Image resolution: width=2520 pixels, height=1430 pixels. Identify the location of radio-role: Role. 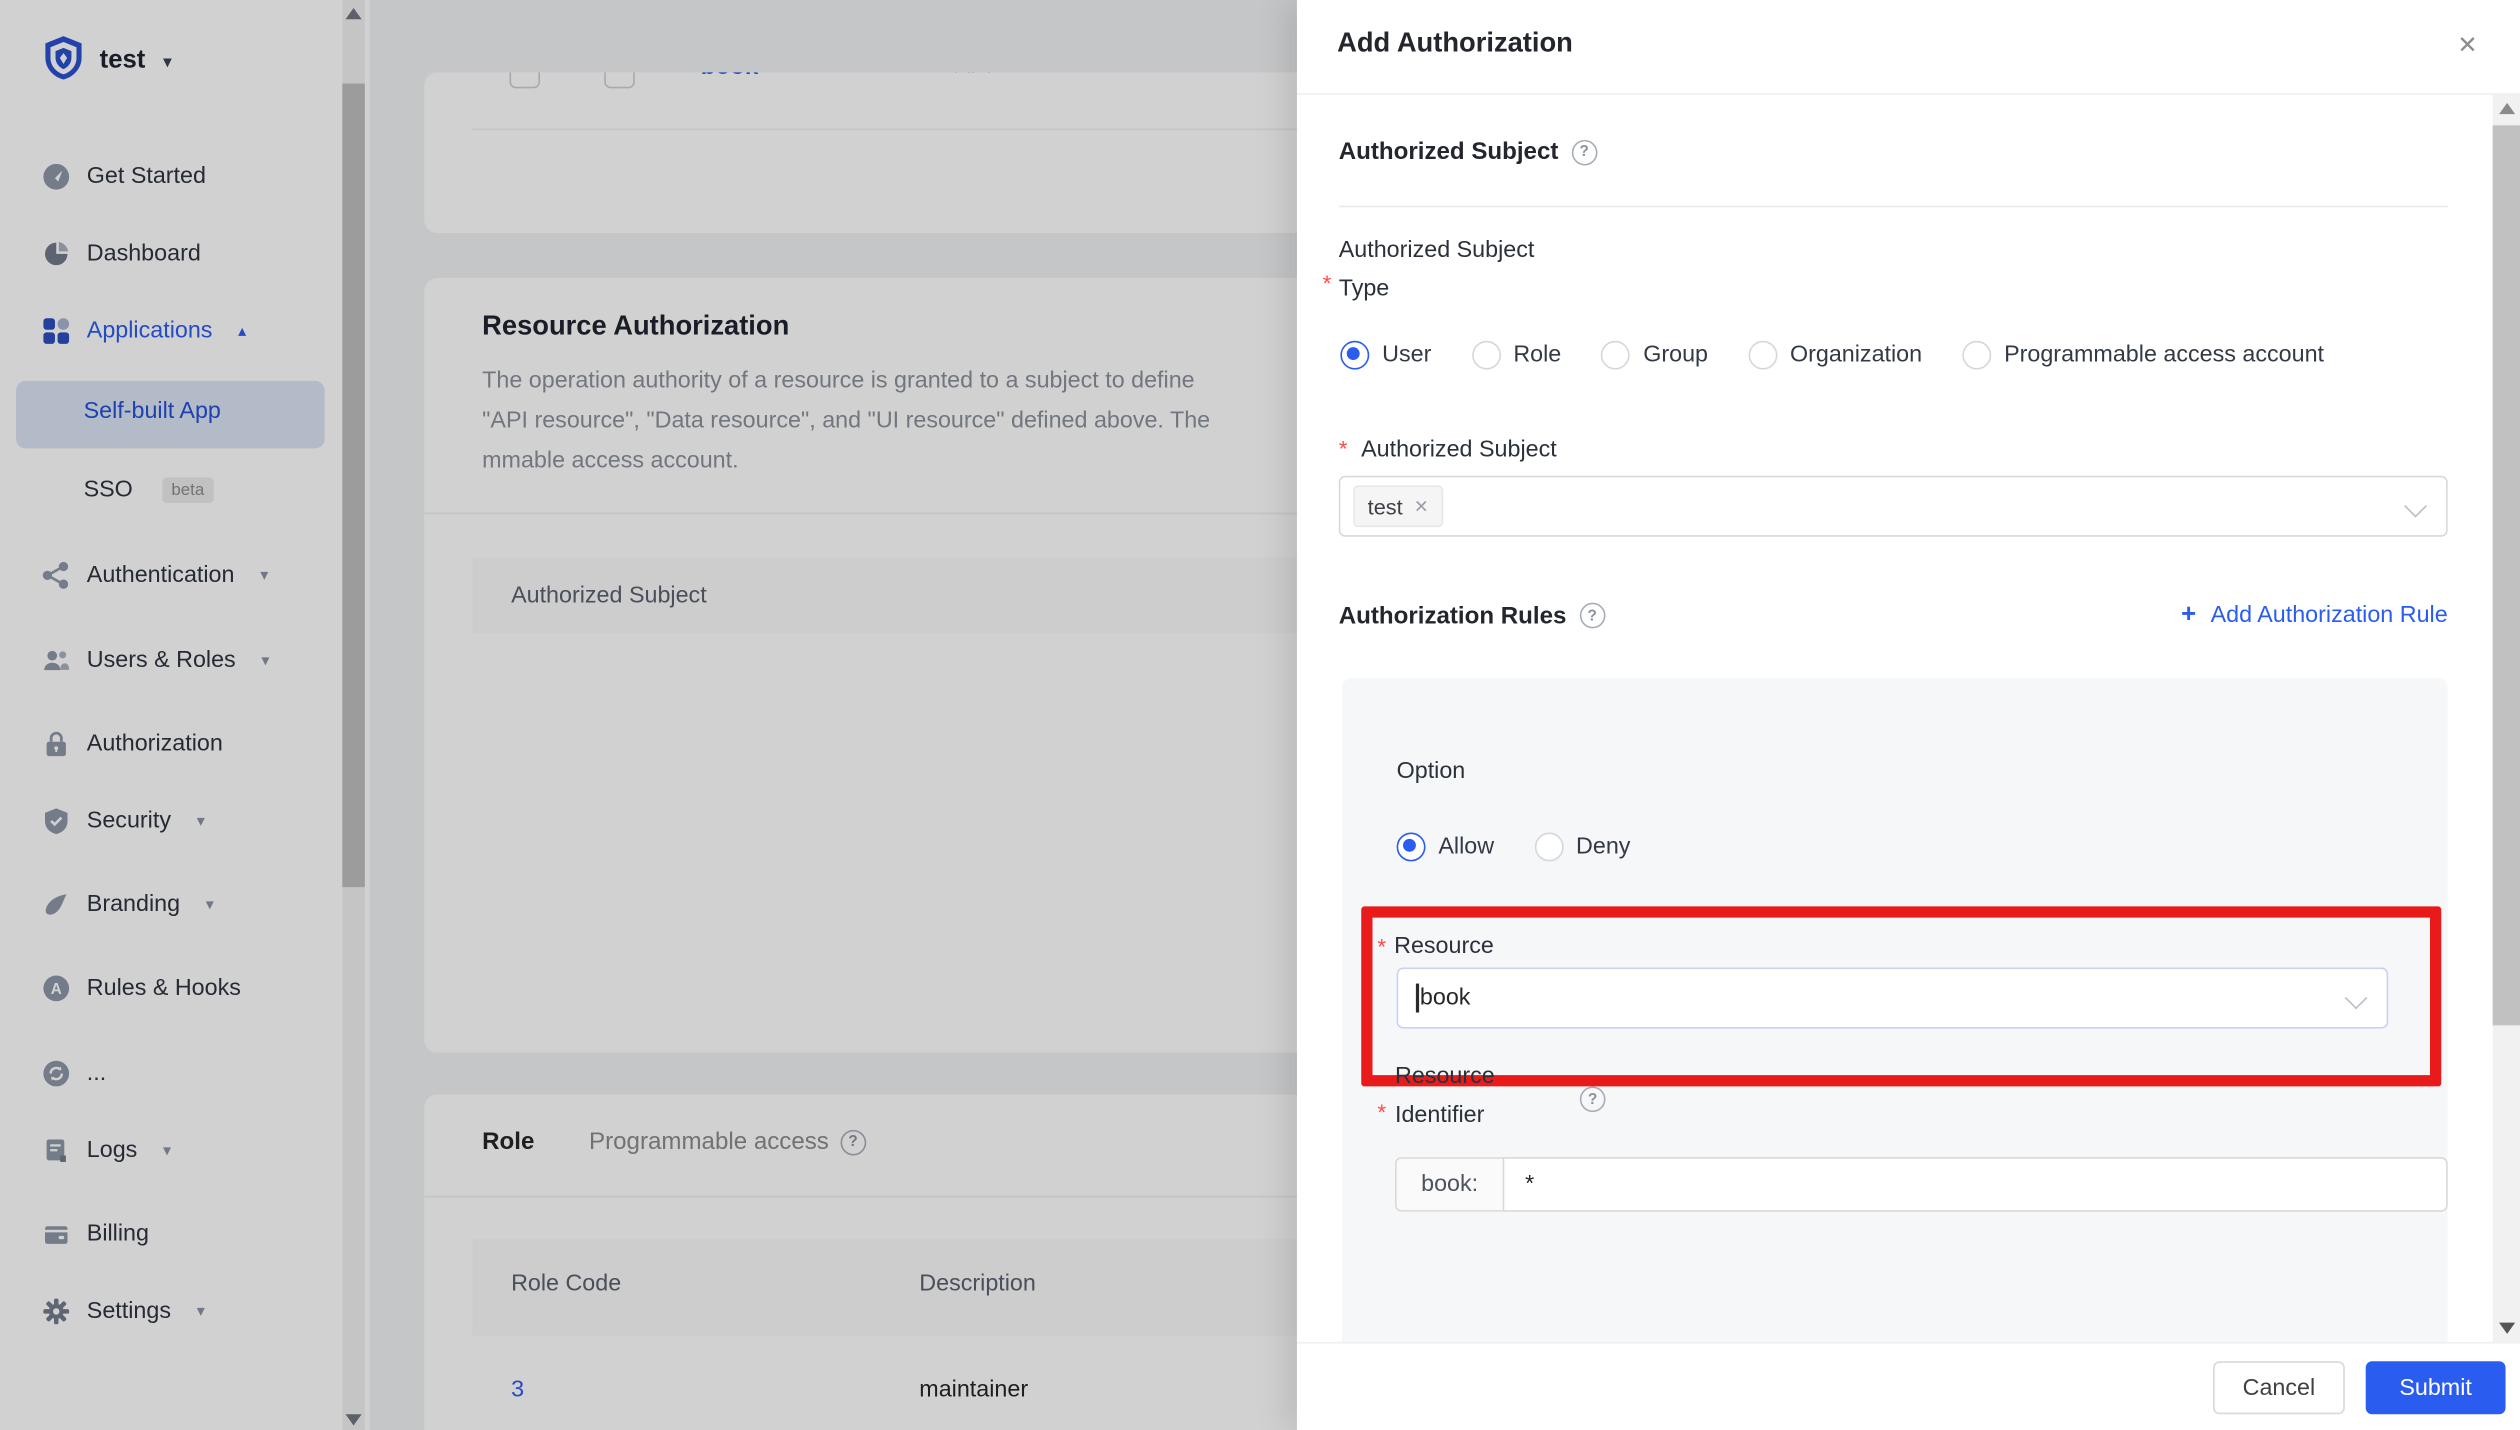
(1516, 355).